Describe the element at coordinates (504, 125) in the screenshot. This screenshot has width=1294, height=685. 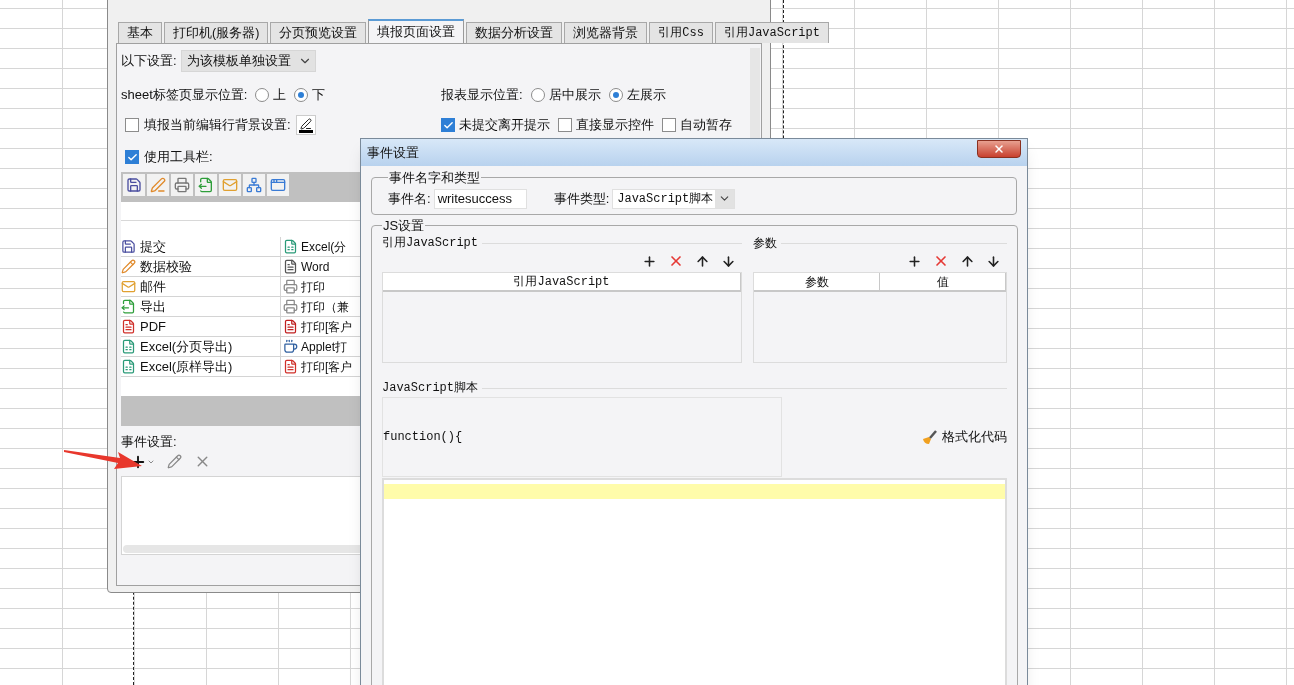
I see `checkbox-label: 未提交离开提示` at that location.